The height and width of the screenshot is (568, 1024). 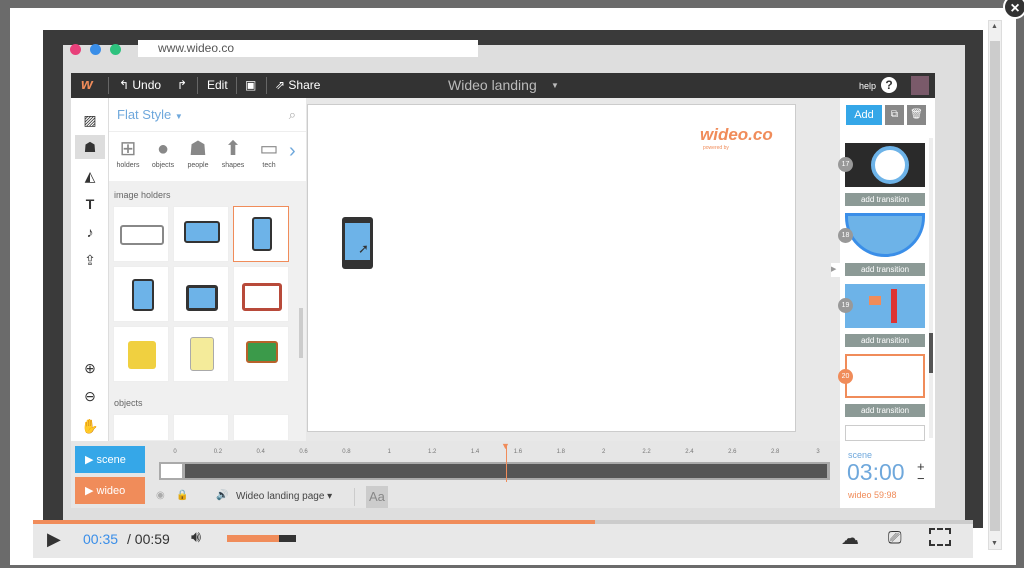 What do you see at coordinates (894, 115) in the screenshot?
I see `duplicate-icon: ⧉` at bounding box center [894, 115].